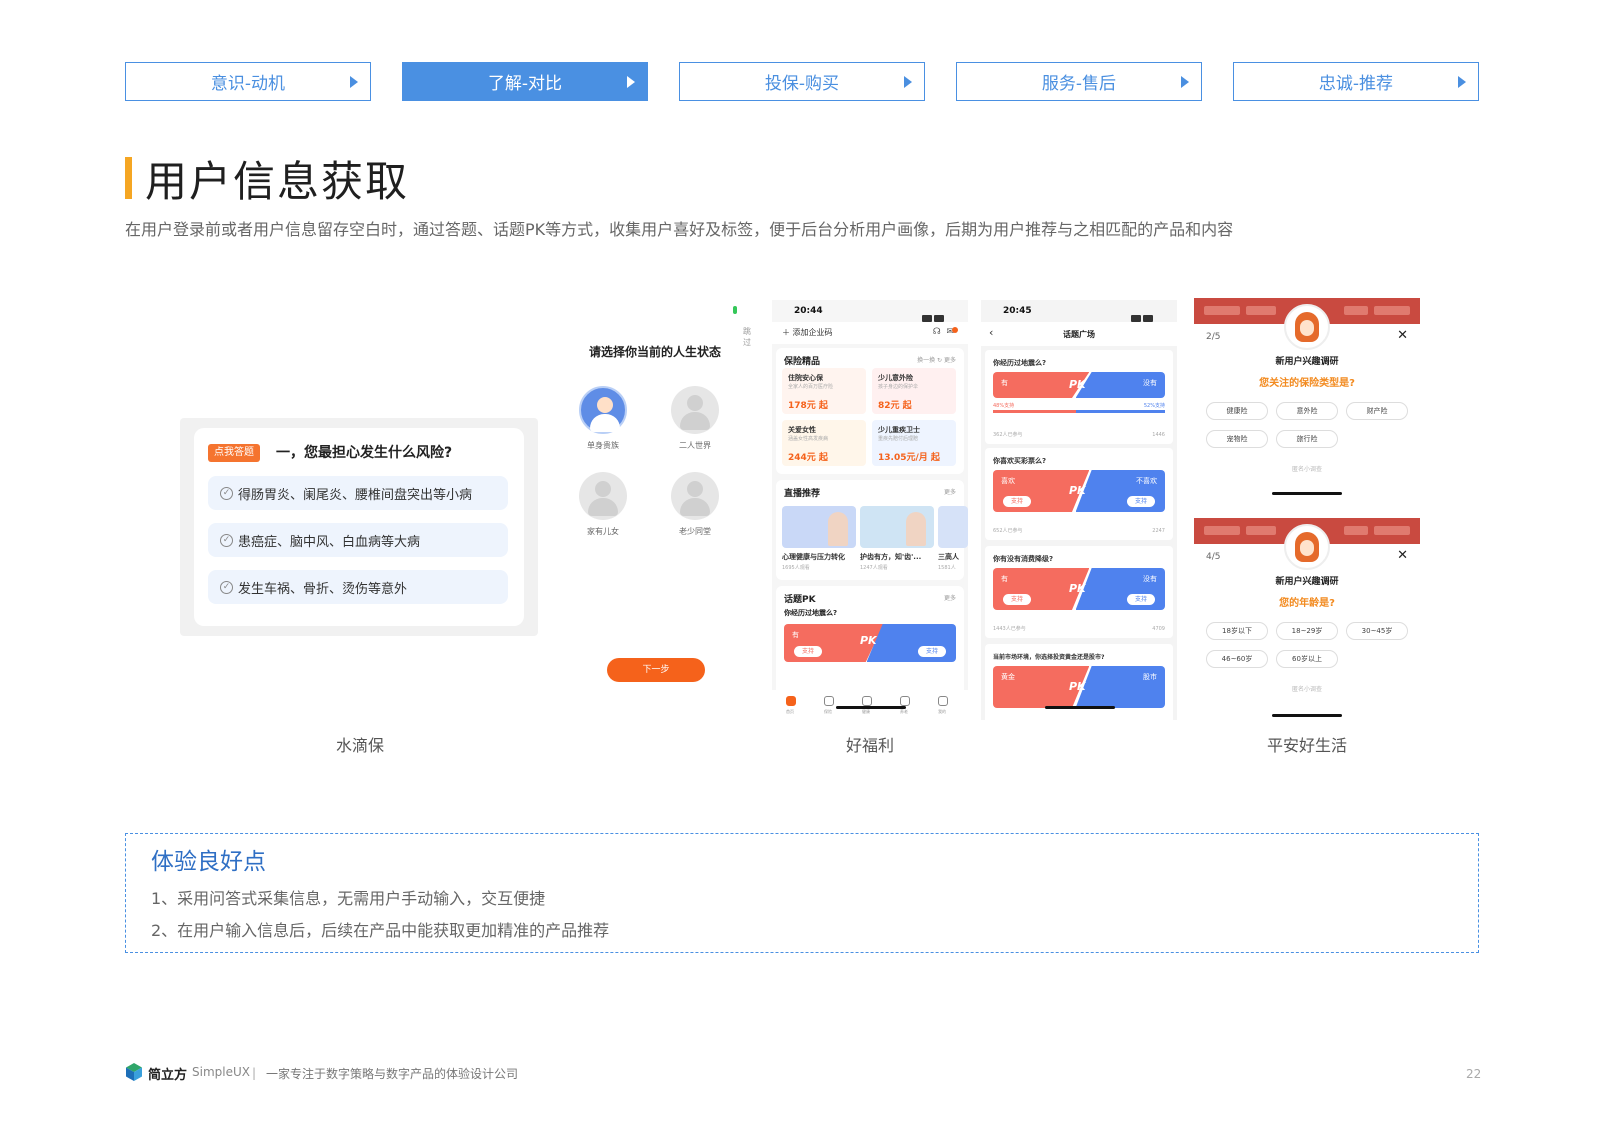 The height and width of the screenshot is (1132, 1600). Describe the element at coordinates (808, 458) in the screenshot. I see `product-price: 244元 起` at that location.